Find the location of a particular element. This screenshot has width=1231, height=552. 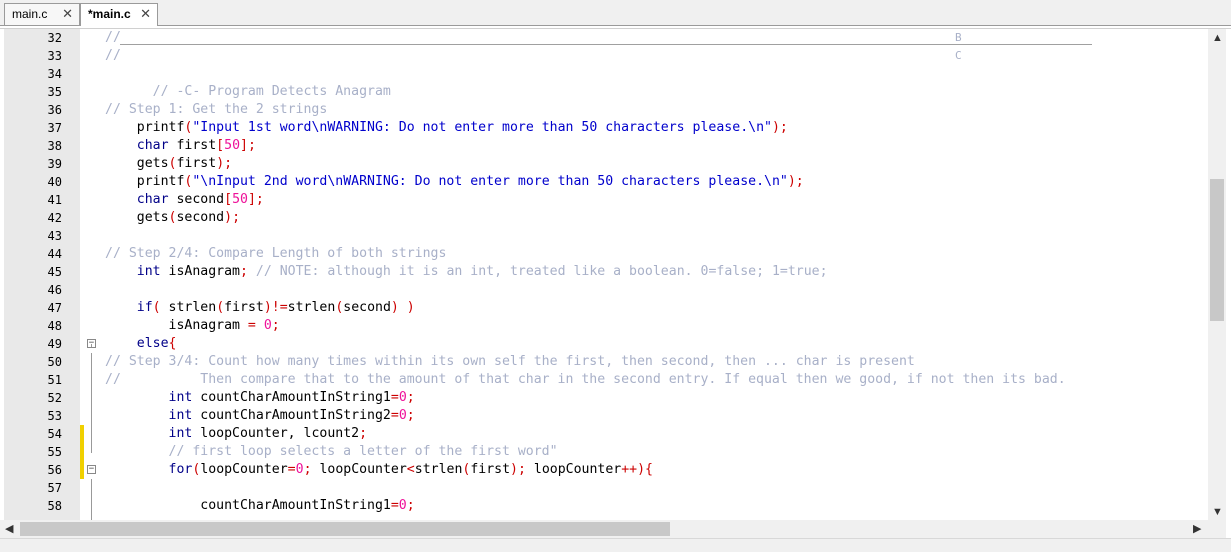

code-token: countCharAmountInString1 is located at coordinates (291, 397).